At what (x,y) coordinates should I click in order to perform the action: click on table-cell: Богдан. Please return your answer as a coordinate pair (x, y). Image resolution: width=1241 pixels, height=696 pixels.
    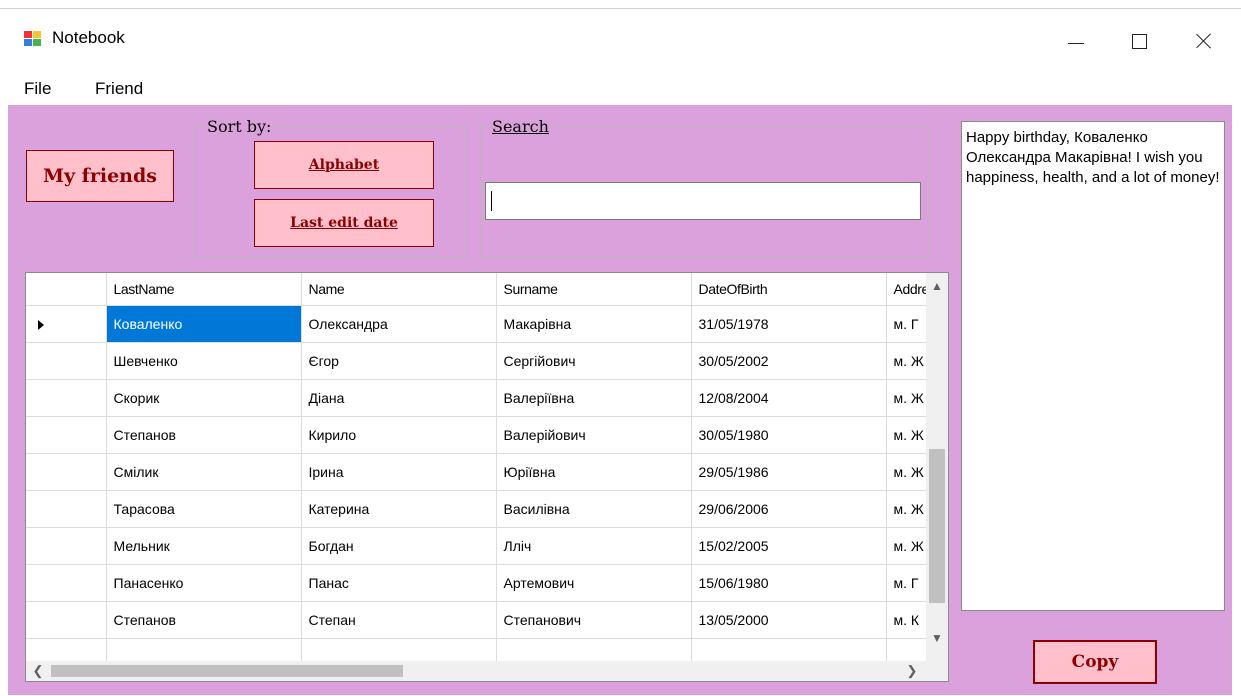
    Looking at the image, I should click on (399, 546).